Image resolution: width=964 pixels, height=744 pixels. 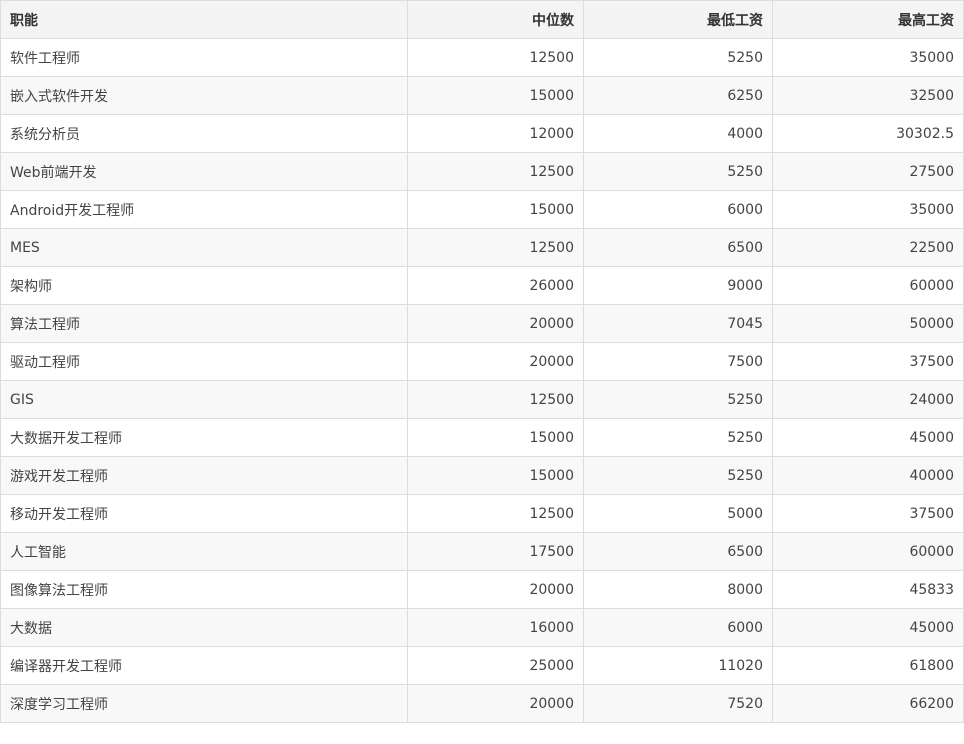 I want to click on cell-max-salary: 30302.5, so click(x=868, y=133).